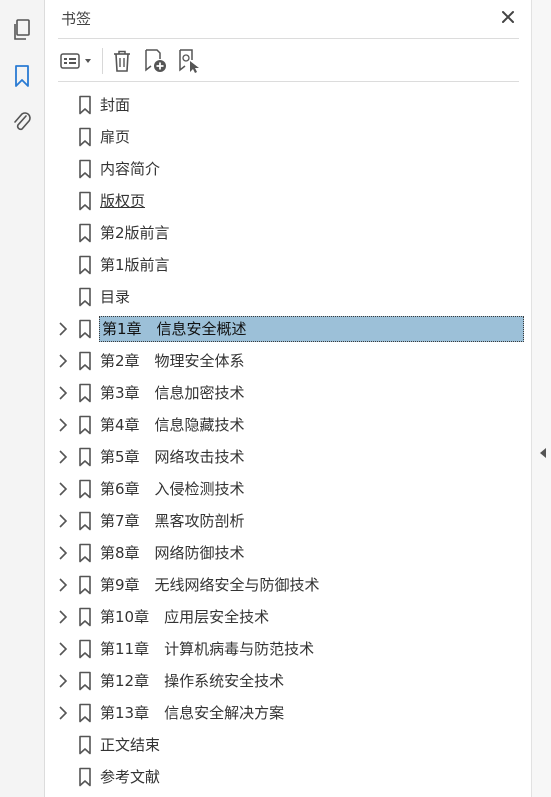 The image size is (551, 797). I want to click on bookmark-label: 第4章 信息隐藏技术, so click(172, 425).